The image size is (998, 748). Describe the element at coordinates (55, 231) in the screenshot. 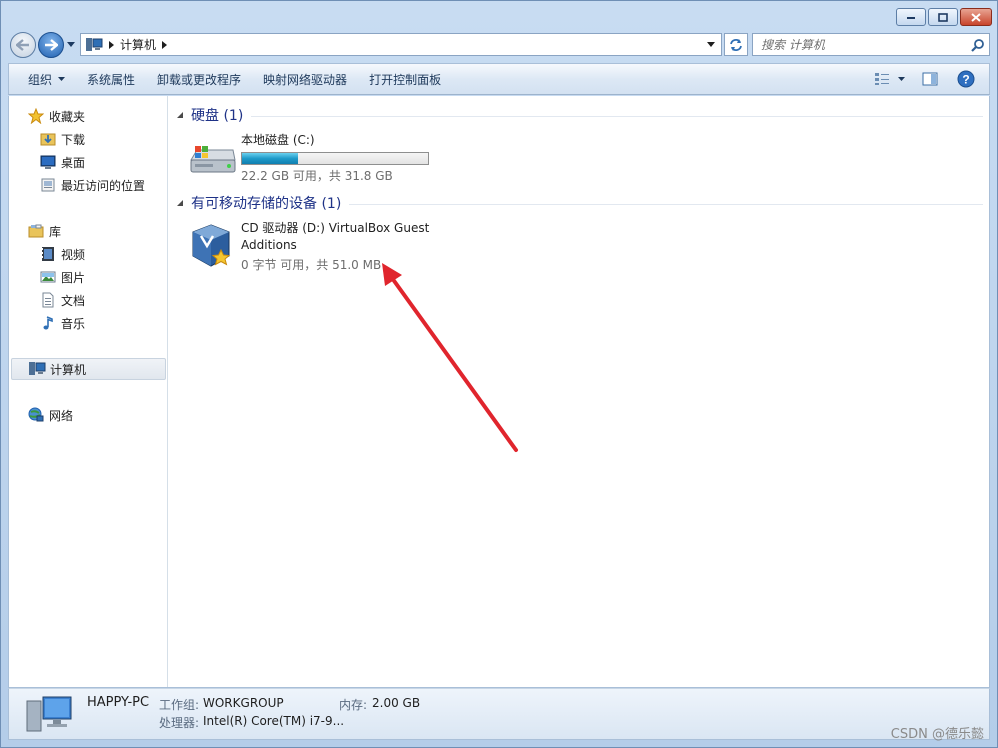

I see `nav-libraries-label: 库` at that location.